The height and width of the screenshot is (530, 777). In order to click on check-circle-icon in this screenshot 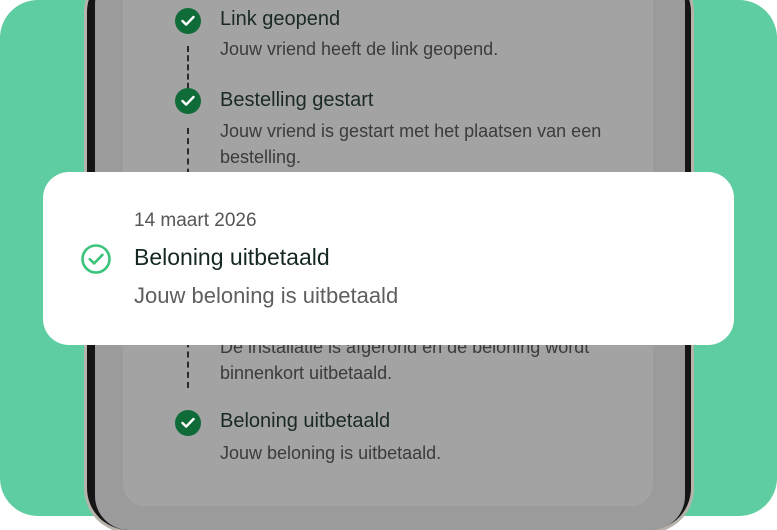, I will do `click(96, 261)`.